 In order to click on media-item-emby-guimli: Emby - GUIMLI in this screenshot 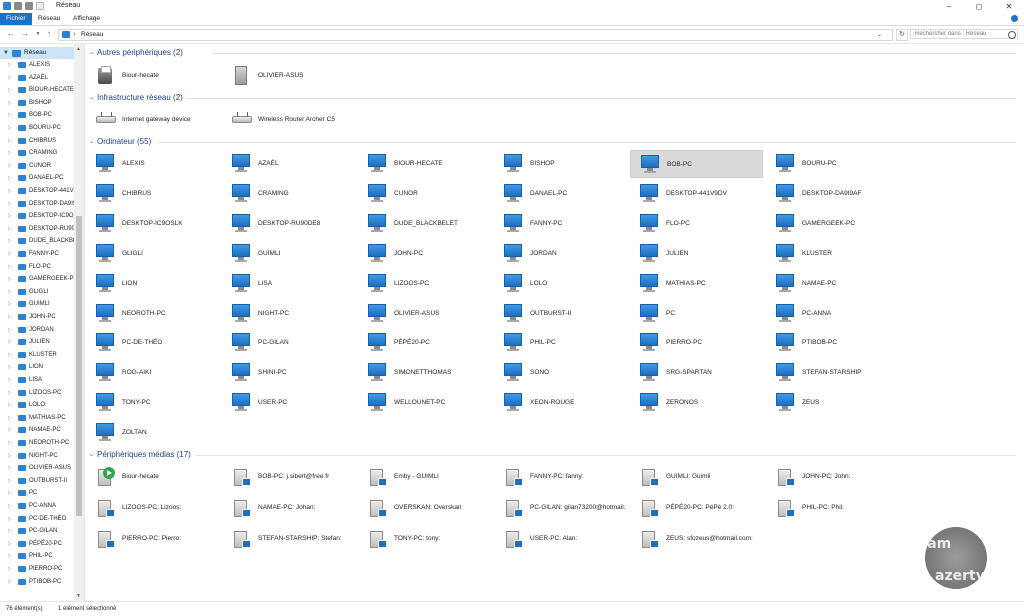, I will do `click(424, 477)`.